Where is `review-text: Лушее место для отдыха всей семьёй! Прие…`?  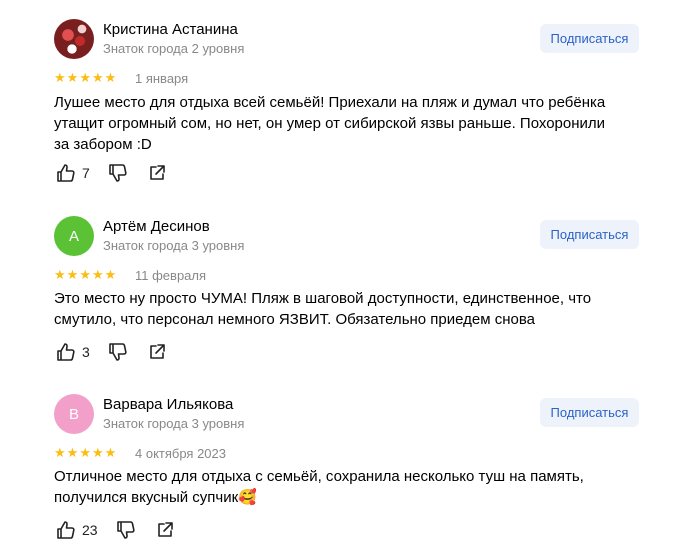 review-text: Лушее место для отдыха всей семьёй! Прие… is located at coordinates (330, 123).